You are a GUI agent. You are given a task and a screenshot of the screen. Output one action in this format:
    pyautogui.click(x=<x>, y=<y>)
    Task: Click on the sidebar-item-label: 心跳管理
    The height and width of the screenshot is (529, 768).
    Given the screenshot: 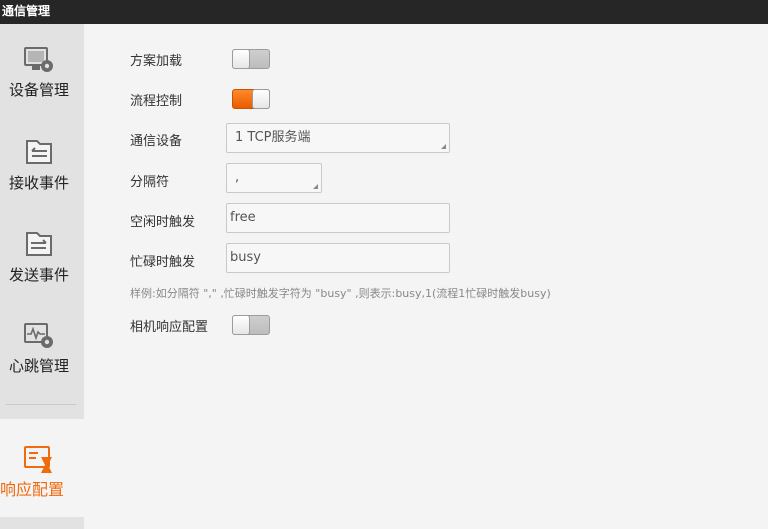 What is the action you would take?
    pyautogui.click(x=38, y=366)
    